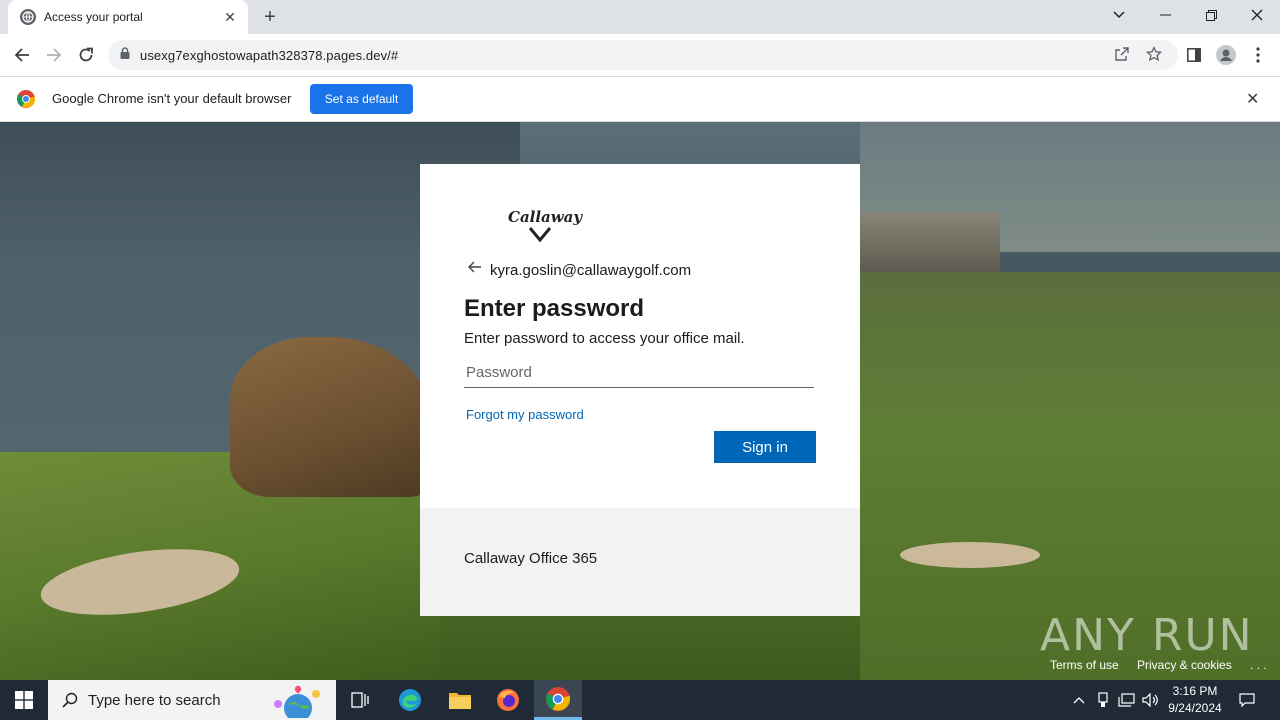 The image size is (1280, 720). I want to click on folder-icon, so click(460, 701).